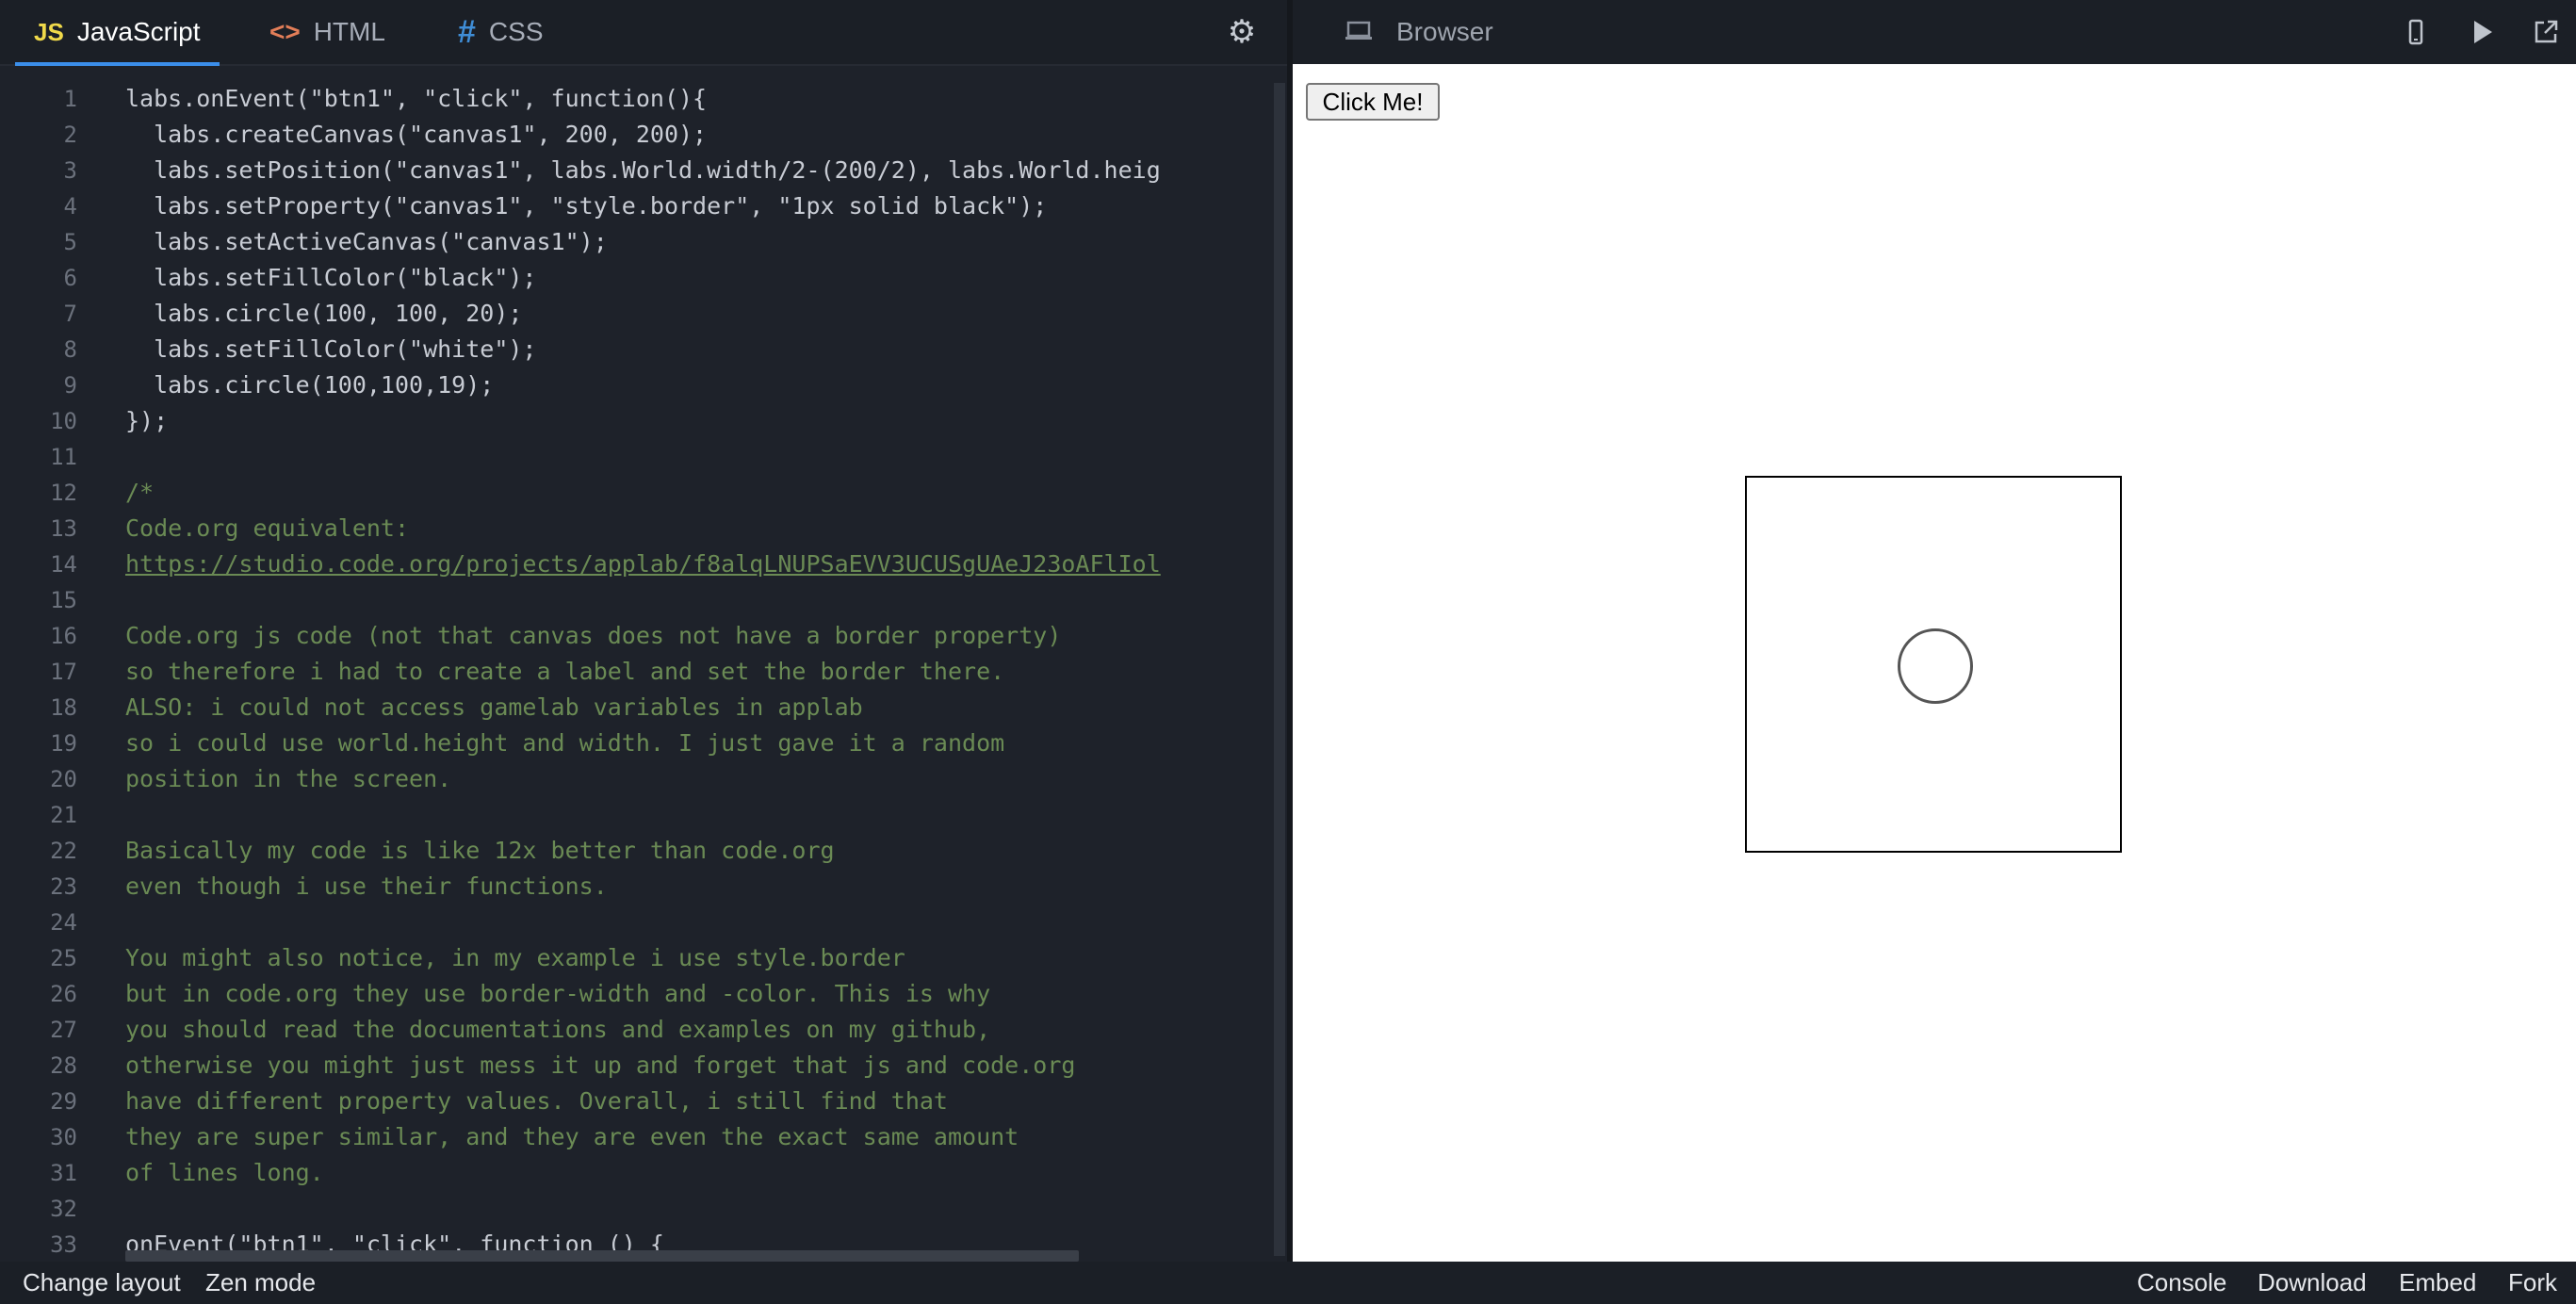 Image resolution: width=2576 pixels, height=1304 pixels. I want to click on zen-mode-button: Zen mode, so click(260, 1283).